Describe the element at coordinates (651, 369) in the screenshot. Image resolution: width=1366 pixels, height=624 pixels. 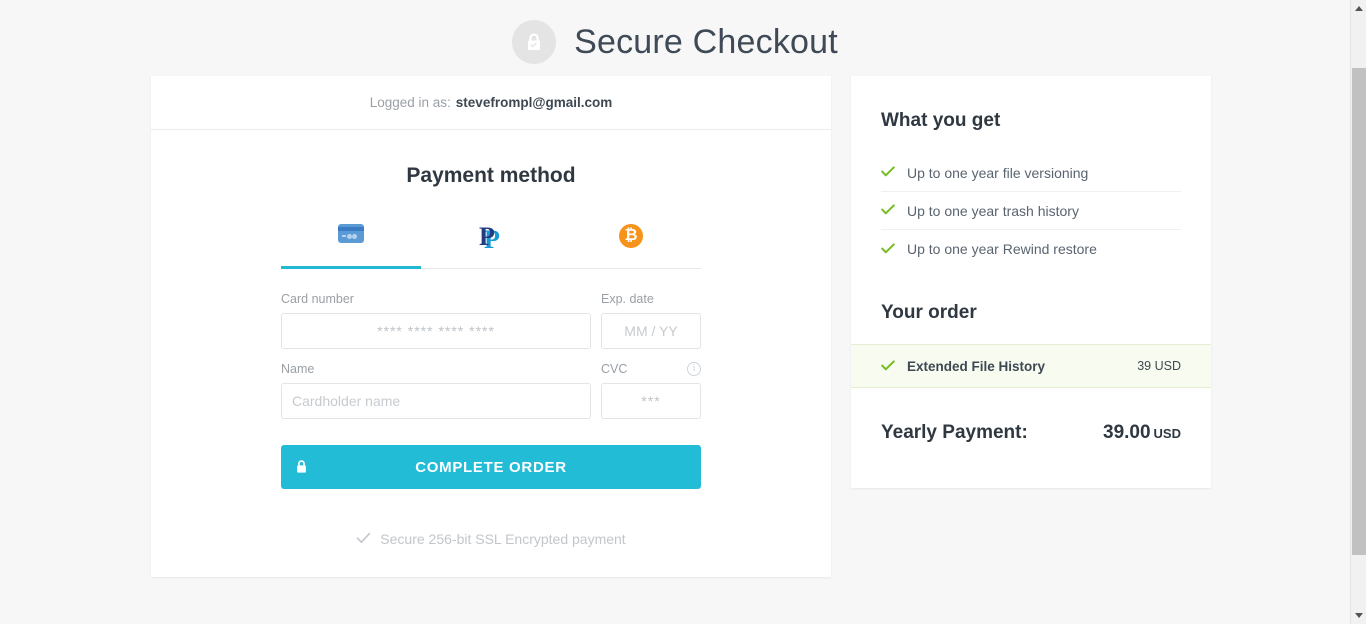
I see `cvc-label-row: CVC i` at that location.